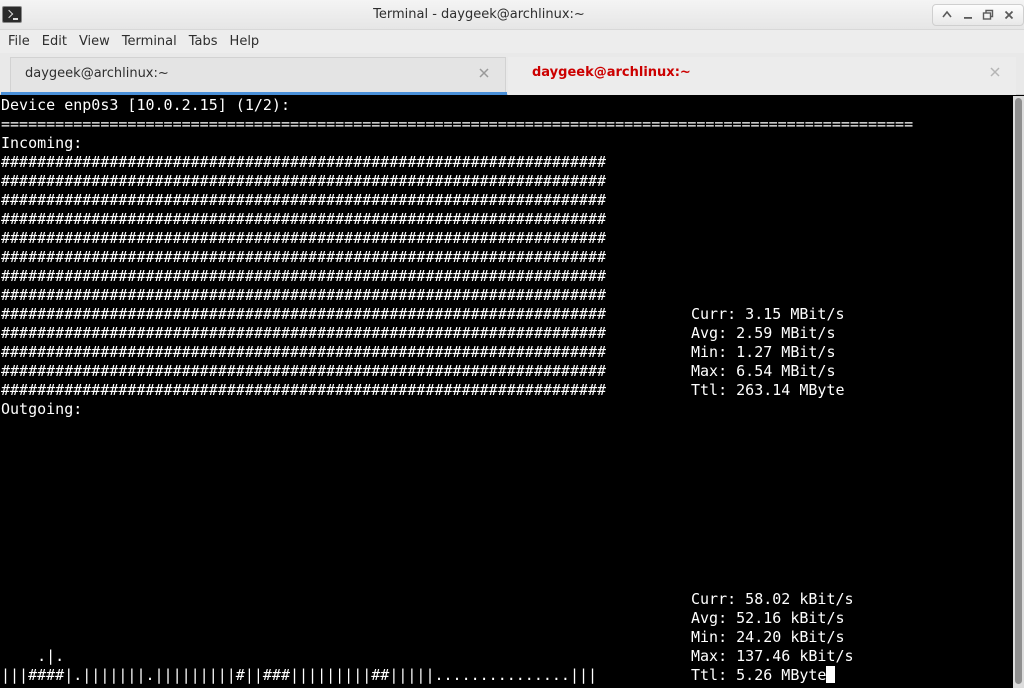 This screenshot has width=1024, height=688. I want to click on menu-bar: File Edit View Terminal Tabs Help, so click(512, 41).